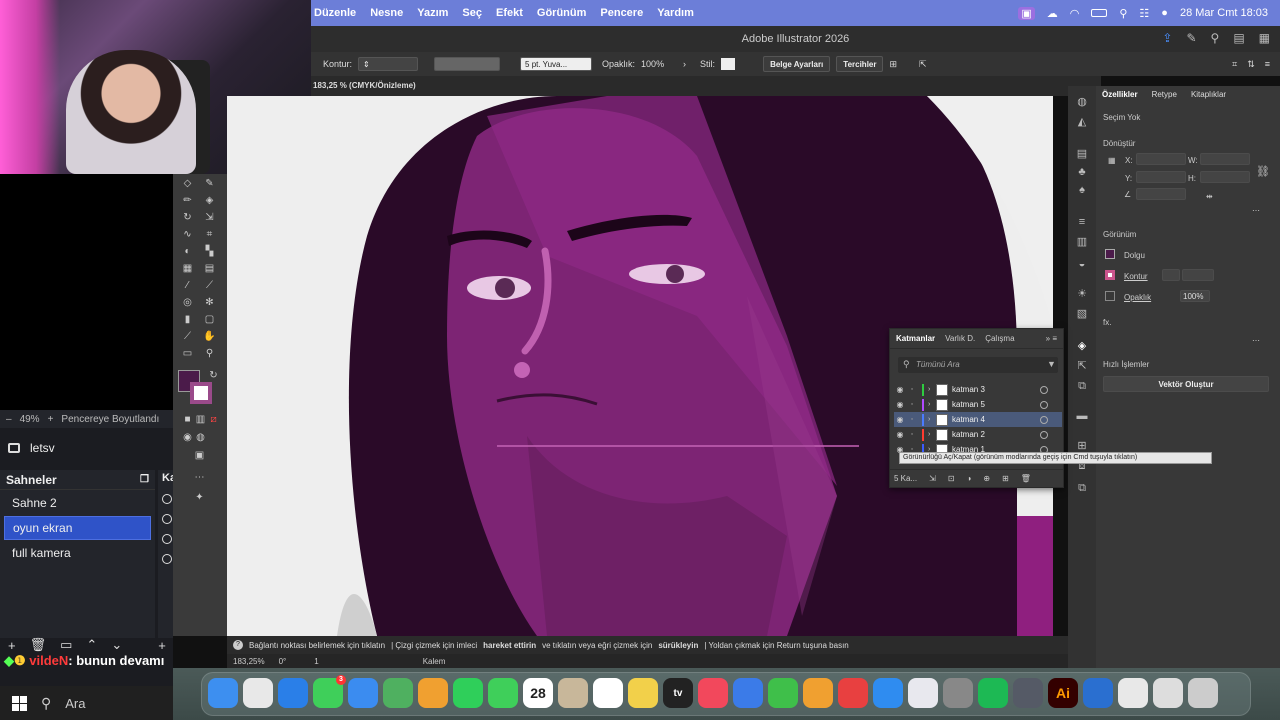 This screenshot has height=720, width=1280. I want to click on color-mode-icon: ■, so click(187, 419).